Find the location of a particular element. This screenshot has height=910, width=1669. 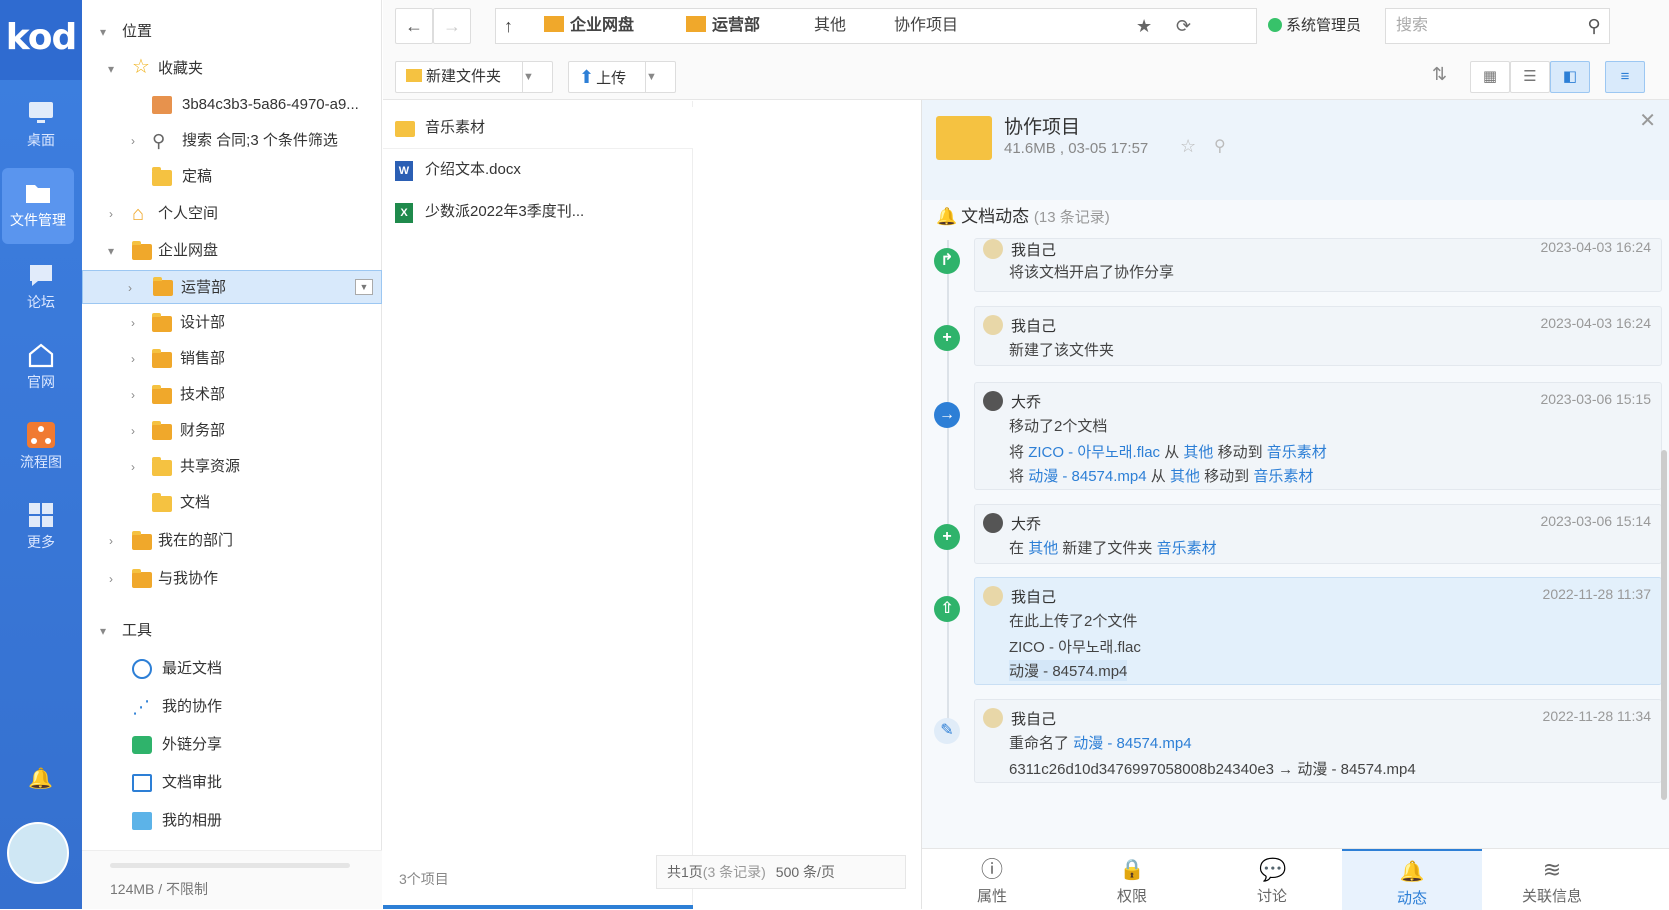

tree-dept-selected: › 运营部 ▼ is located at coordinates (232, 287).